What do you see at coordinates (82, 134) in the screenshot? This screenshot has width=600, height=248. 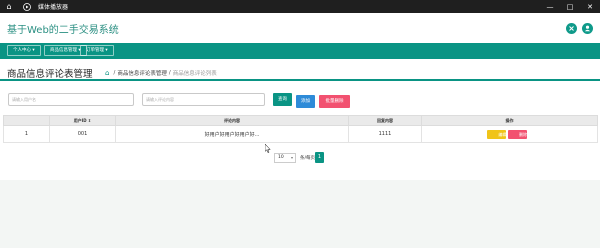 I see `cell-user-id: 001` at bounding box center [82, 134].